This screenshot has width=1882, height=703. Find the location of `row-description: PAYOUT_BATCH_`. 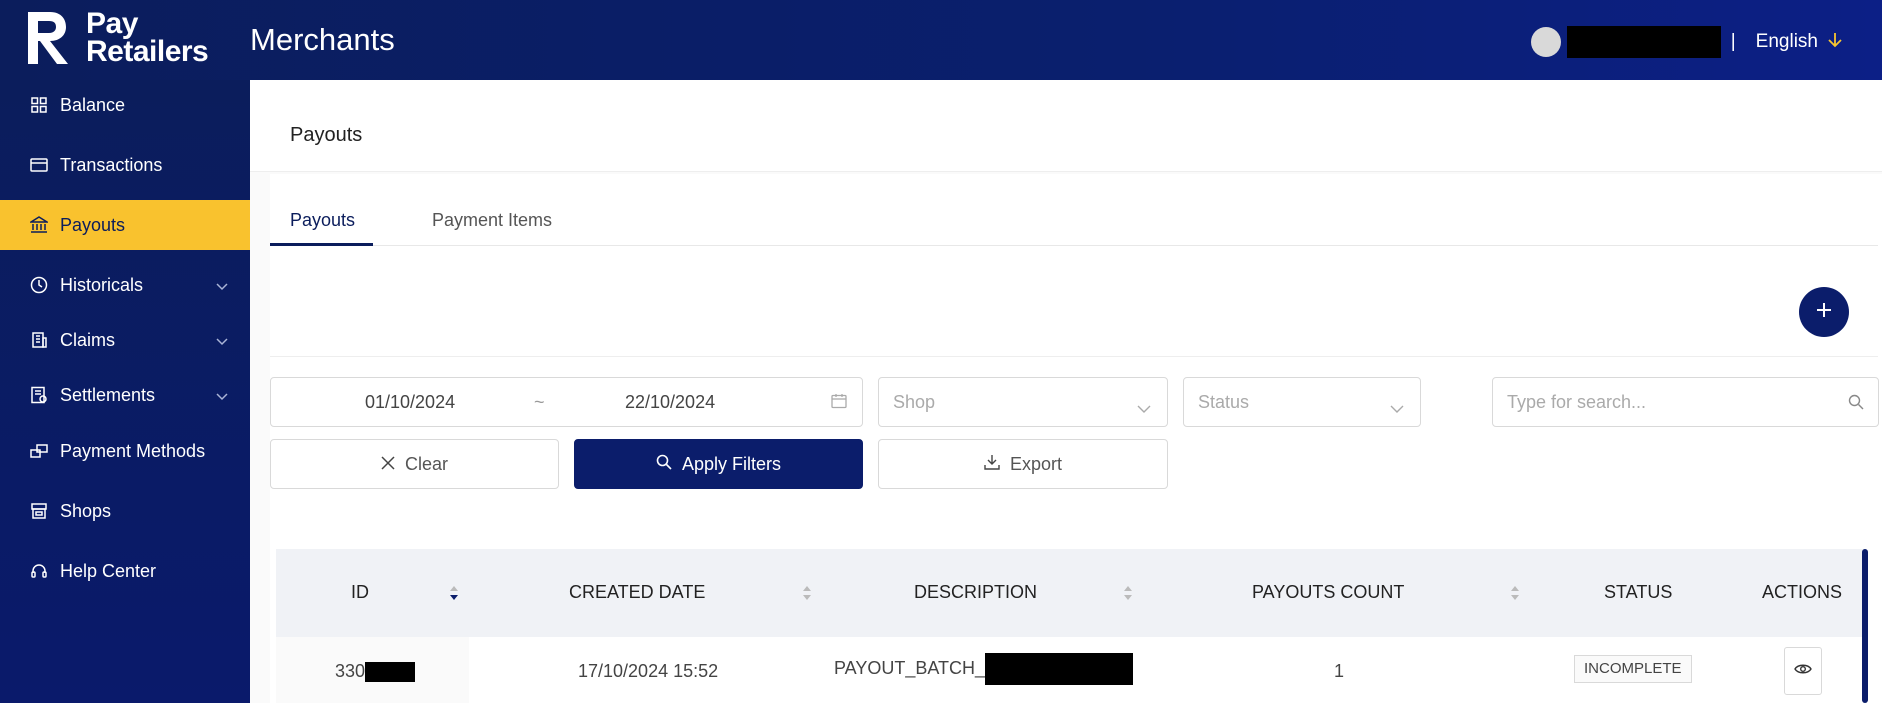

row-description: PAYOUT_BATCH_ is located at coordinates (984, 669).